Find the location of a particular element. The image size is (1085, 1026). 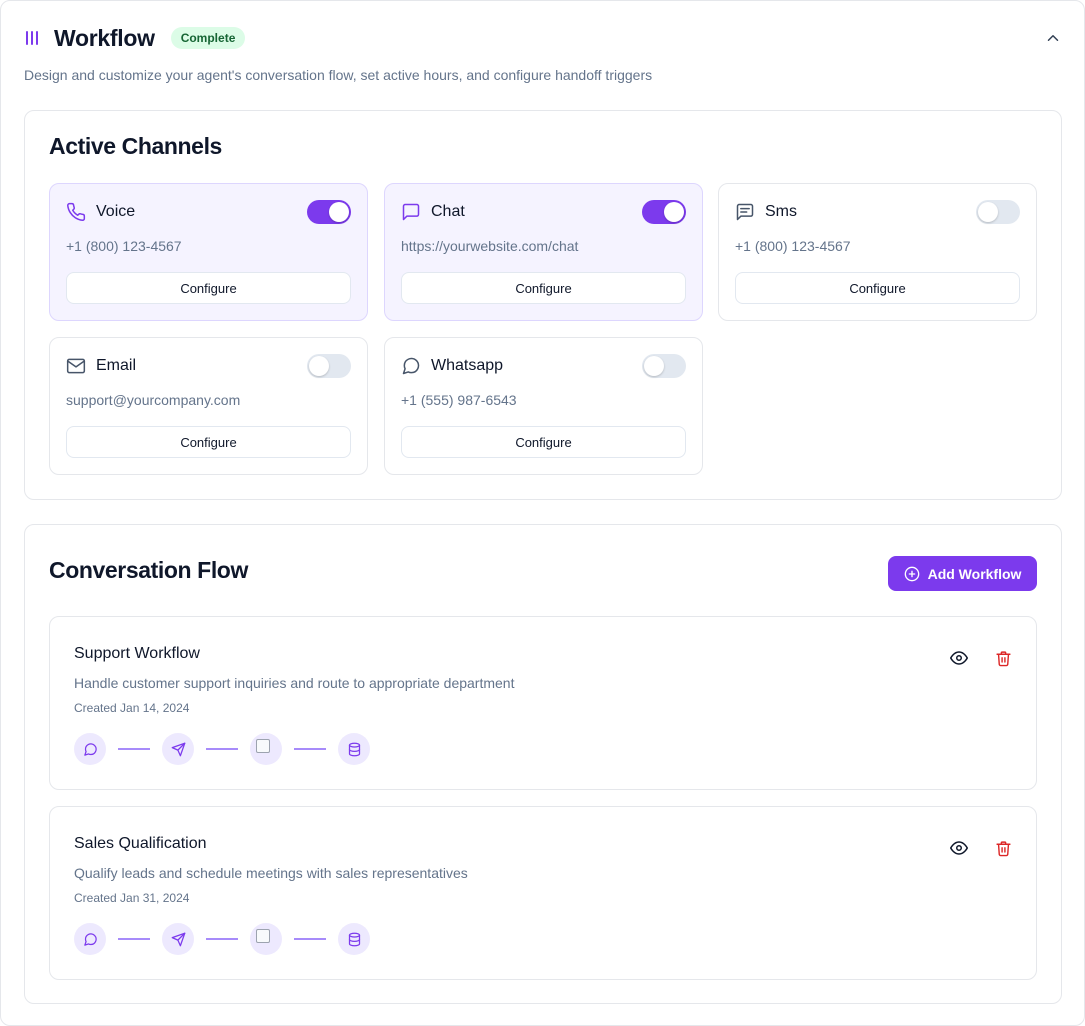

channel-card-whatsapp: Whatsapp +1 (555) 987-6543 Configure is located at coordinates (543, 406).